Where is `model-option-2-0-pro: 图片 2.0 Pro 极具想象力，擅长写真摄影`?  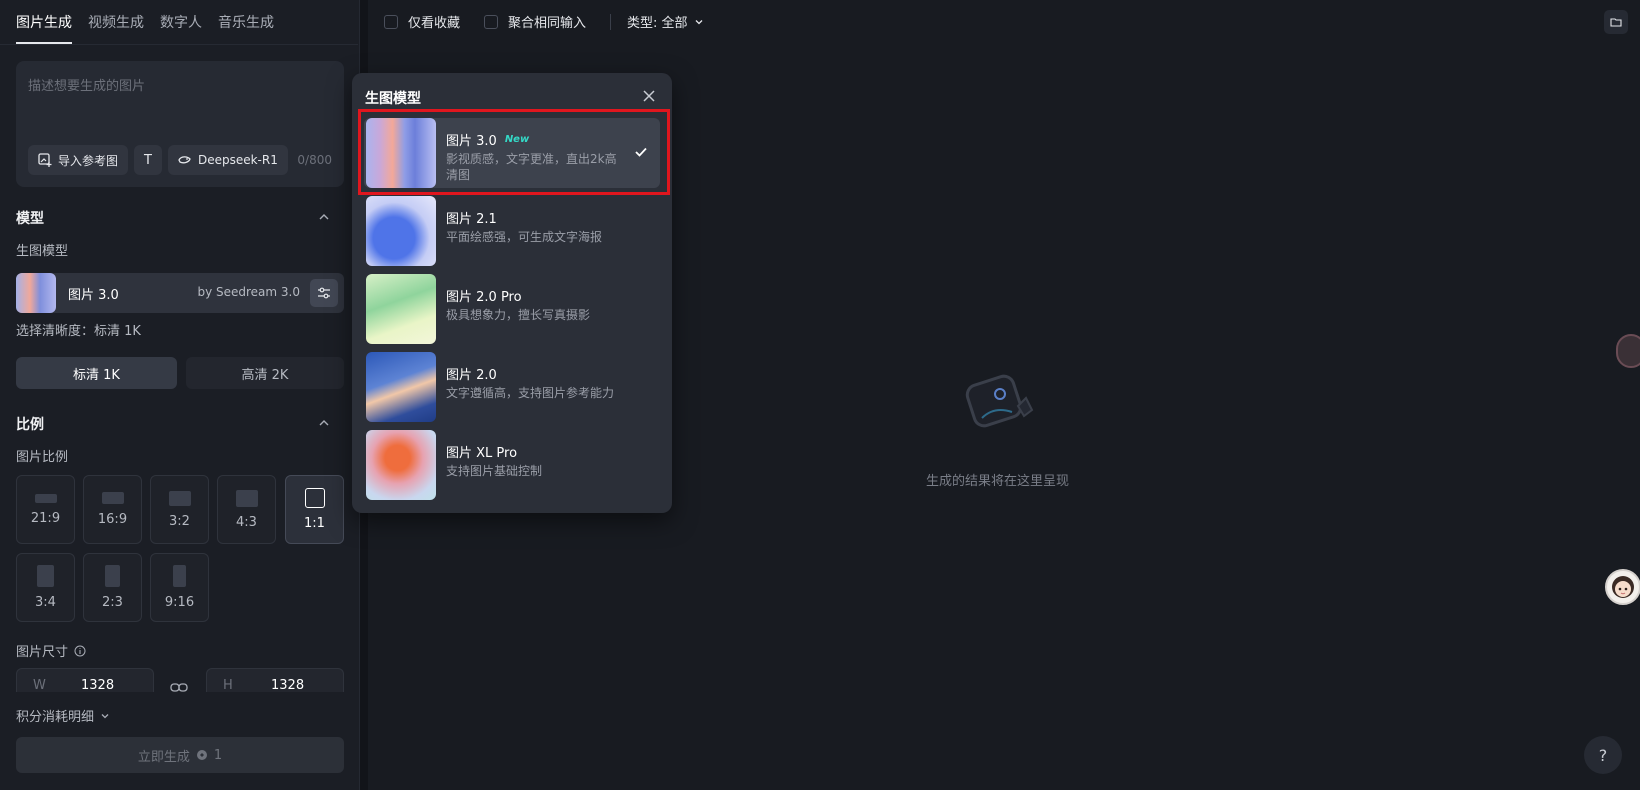
model-option-2-0-pro: 图片 2.0 Pro 极具想象力，擅长写真摄影 is located at coordinates (512, 309).